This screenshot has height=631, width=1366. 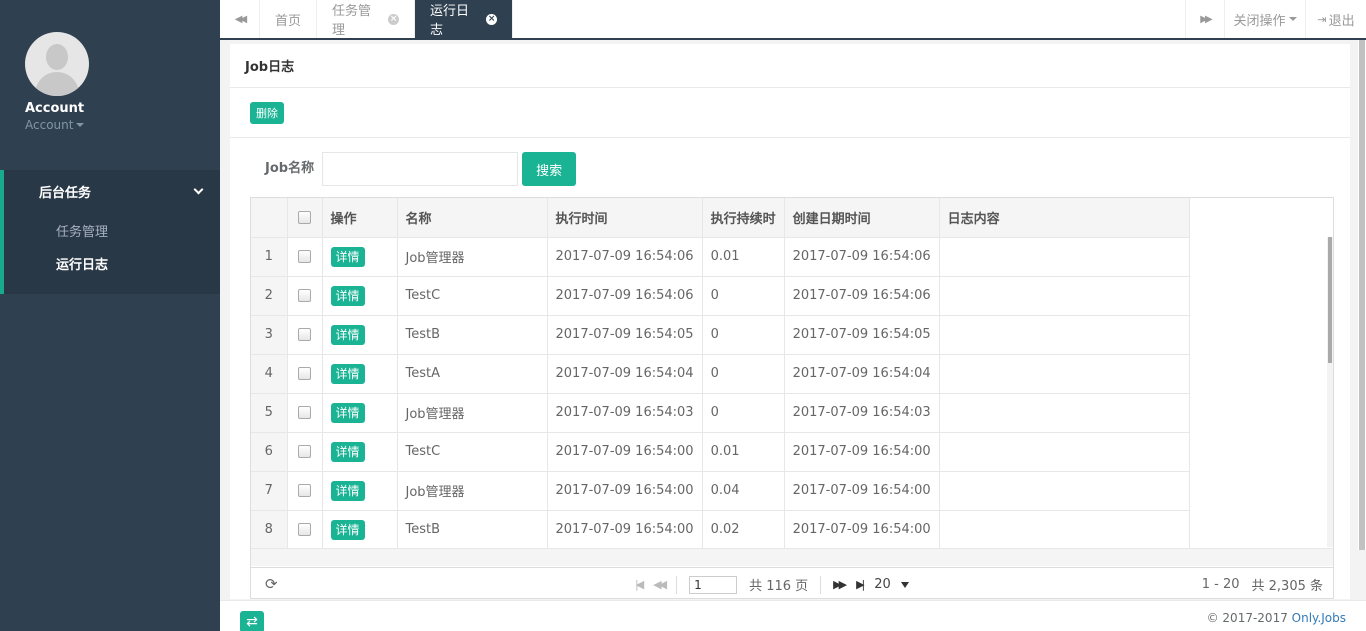 I want to click on duration-cell: 0.01, so click(x=743, y=452).